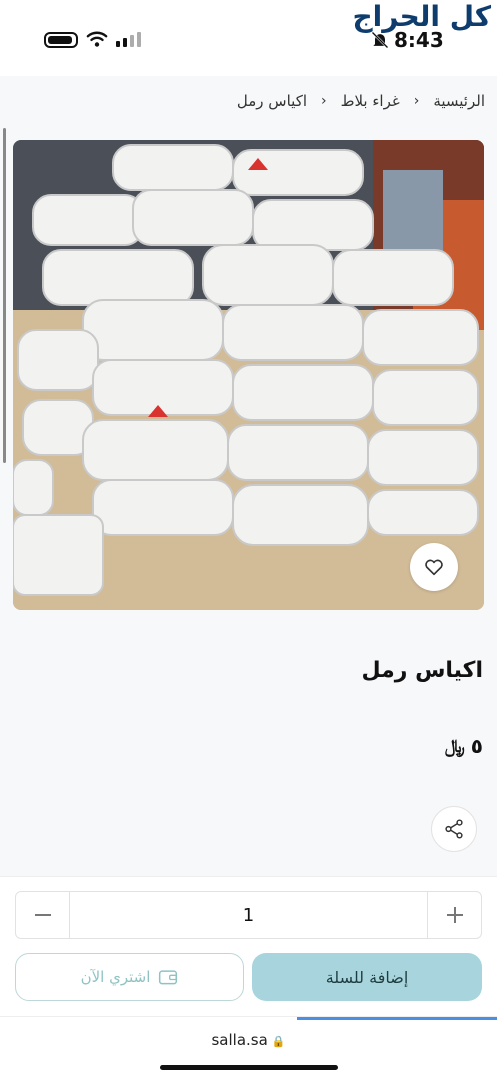 The height and width of the screenshot is (1080, 497). I want to click on quantity-stepper: 1, so click(248, 915).